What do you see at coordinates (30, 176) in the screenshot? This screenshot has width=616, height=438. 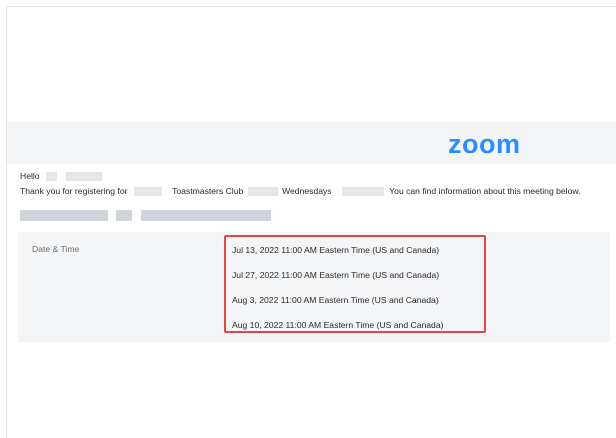 I see `greeting-text: Hello` at bounding box center [30, 176].